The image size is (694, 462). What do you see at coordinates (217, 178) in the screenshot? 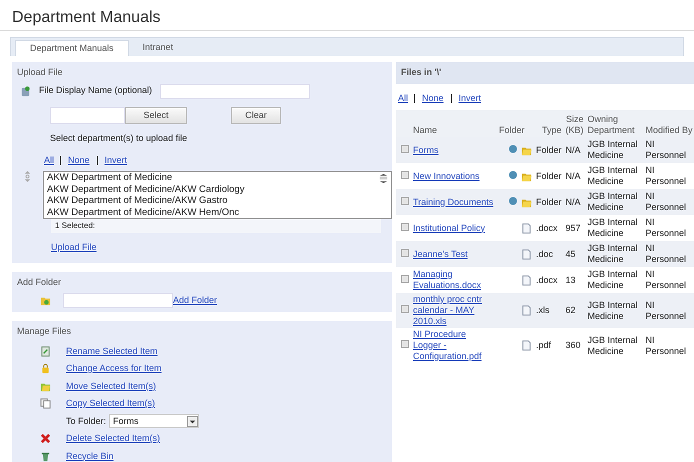
I see `list-item: AKW Department of Medicine` at bounding box center [217, 178].